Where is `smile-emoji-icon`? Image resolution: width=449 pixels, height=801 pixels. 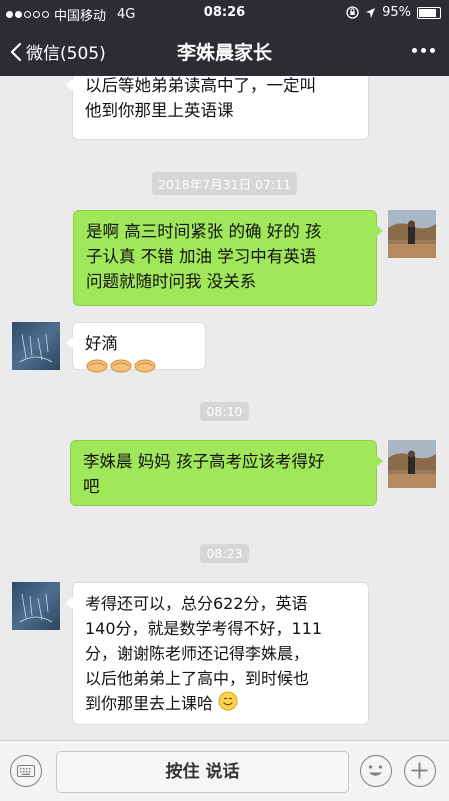 smile-emoji-icon is located at coordinates (228, 704).